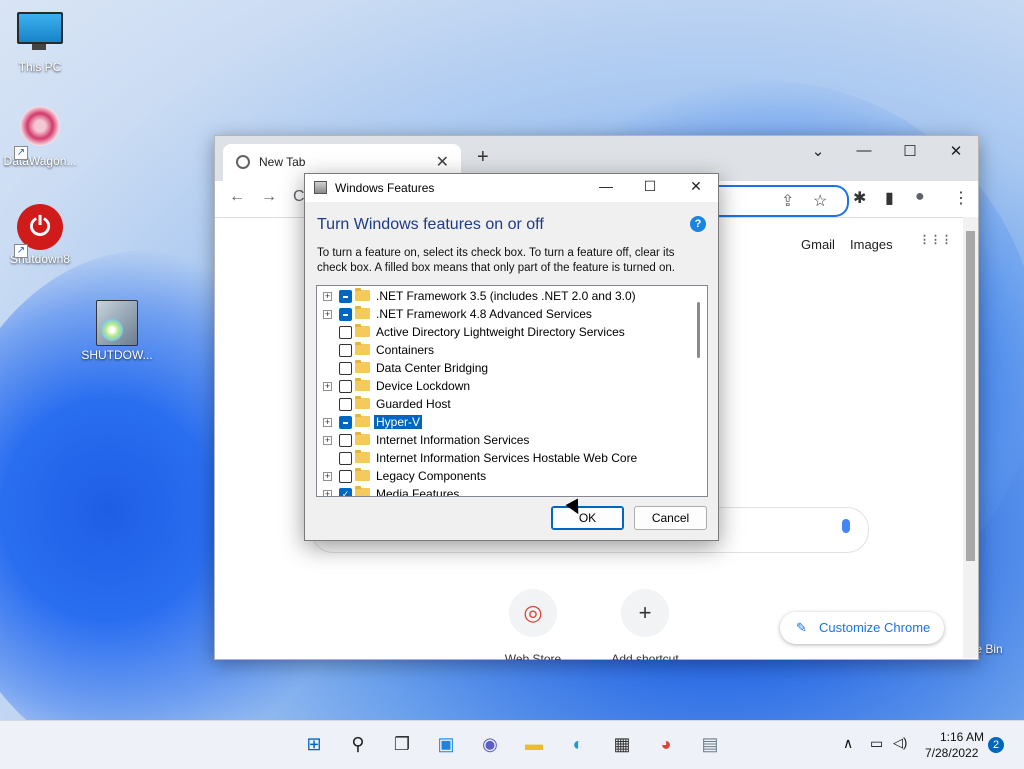  Describe the element at coordinates (483, 157) in the screenshot. I see `new-tab-button: +` at that location.